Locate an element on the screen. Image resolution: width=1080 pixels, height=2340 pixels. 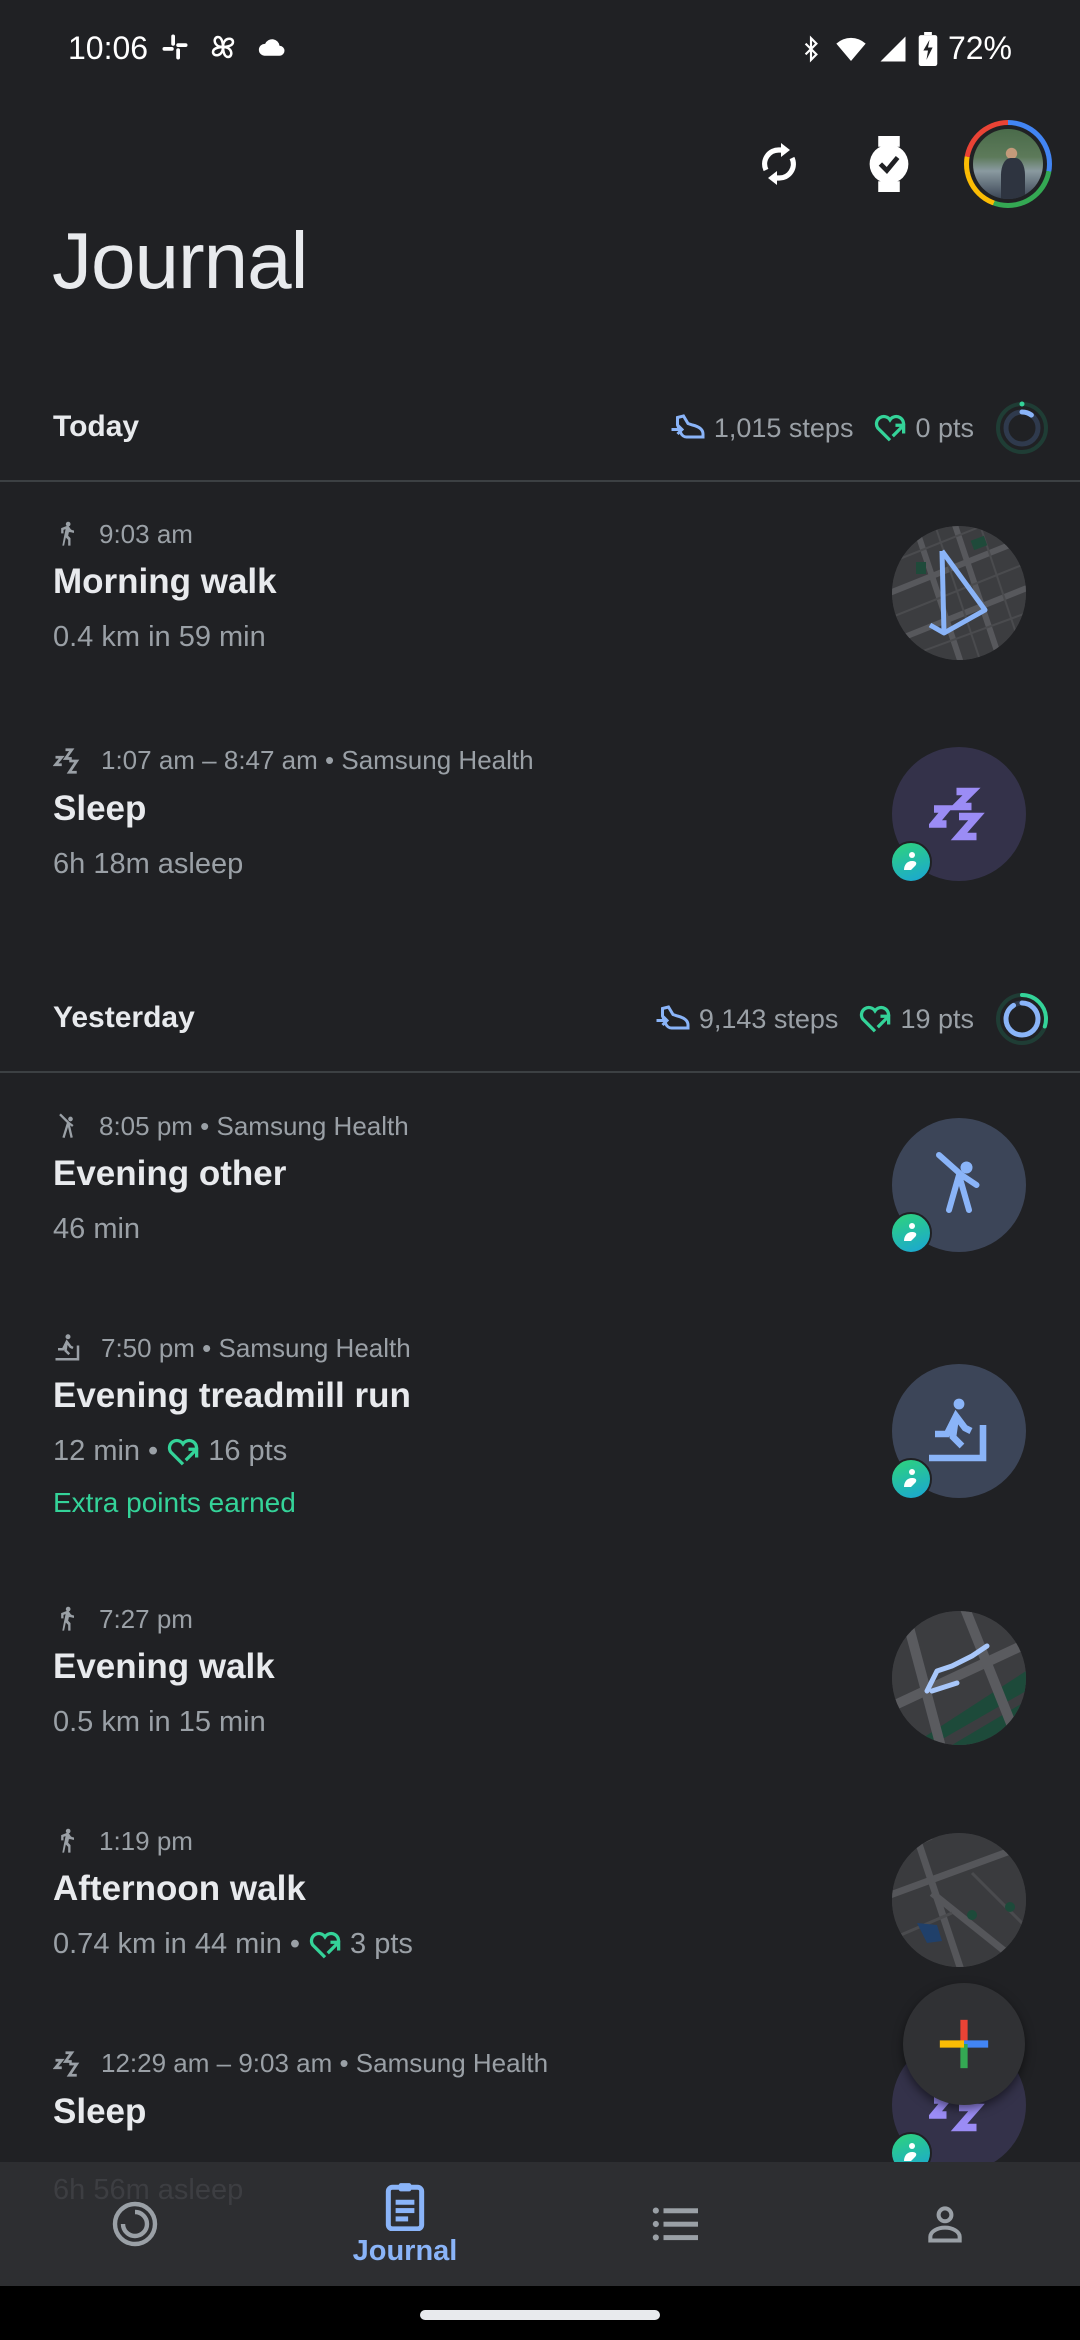
battery-percent: 72% is located at coordinates (979, 48).